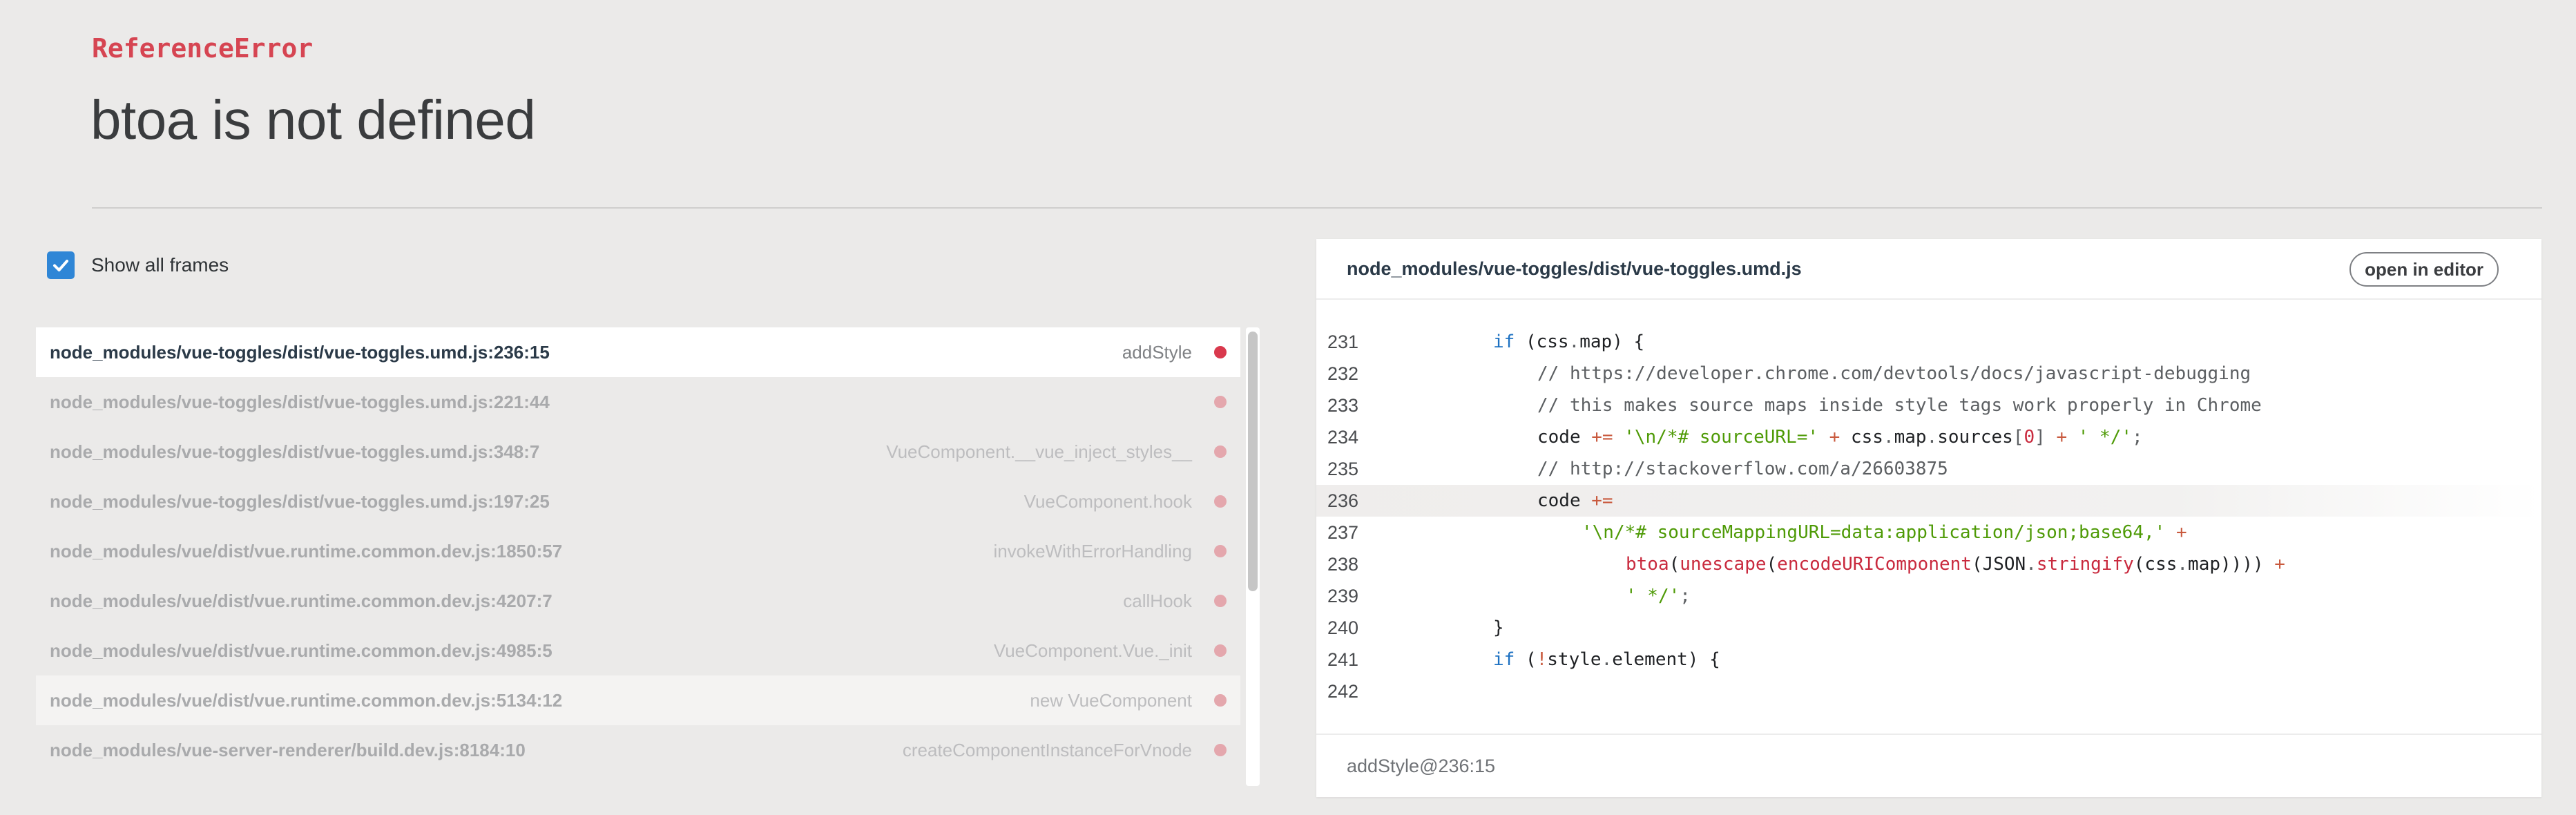  Describe the element at coordinates (1092, 551) in the screenshot. I see `stack-frame-function: invokeWithErrorHandling` at that location.